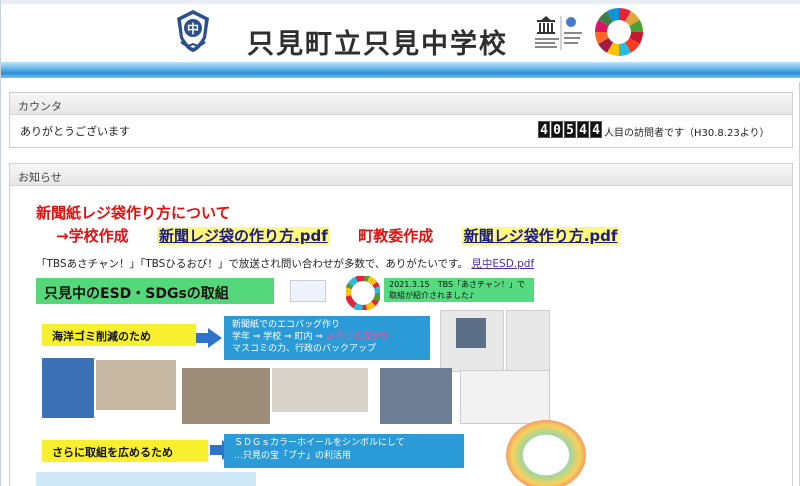 The height and width of the screenshot is (486, 800). Describe the element at coordinates (619, 32) in the screenshot. I see `sdg-wheel-icon` at that location.